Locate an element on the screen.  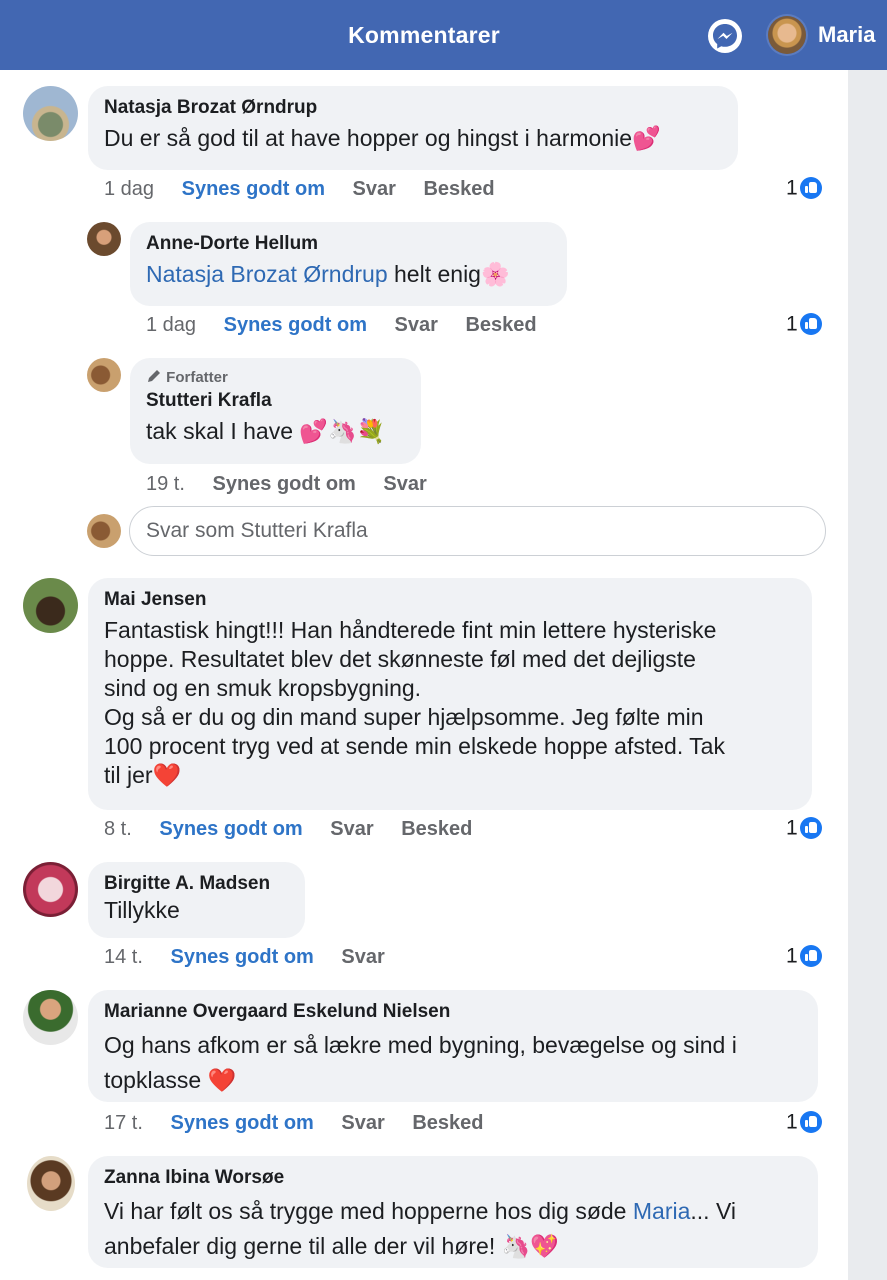
comment-actions: 8 t. Synes godt om Svar Besked is located at coordinates (299, 829).